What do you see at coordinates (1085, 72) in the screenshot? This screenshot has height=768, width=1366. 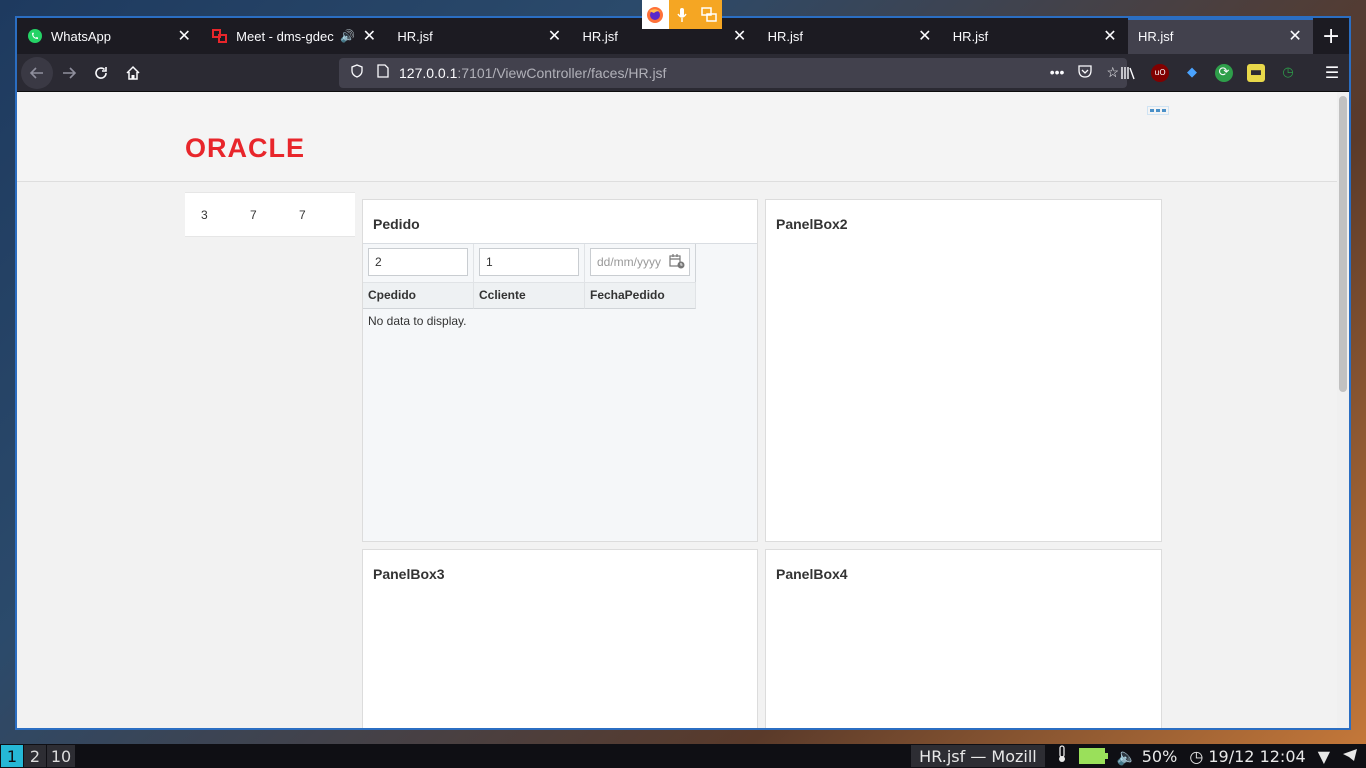 I see `pocket-icon` at bounding box center [1085, 72].